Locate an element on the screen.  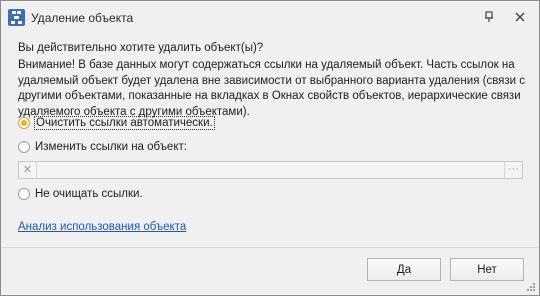
option-clear-auto: Очистить ссылки автоматически. is located at coordinates (116, 123).